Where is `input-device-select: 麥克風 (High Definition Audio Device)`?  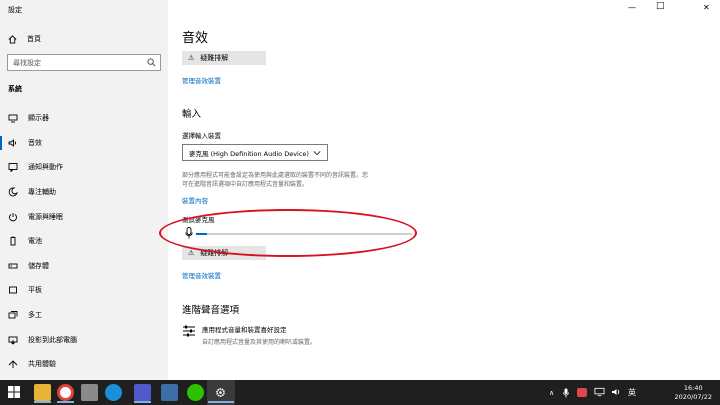 input-device-select: 麥克風 (High Definition Audio Device) is located at coordinates (255, 152).